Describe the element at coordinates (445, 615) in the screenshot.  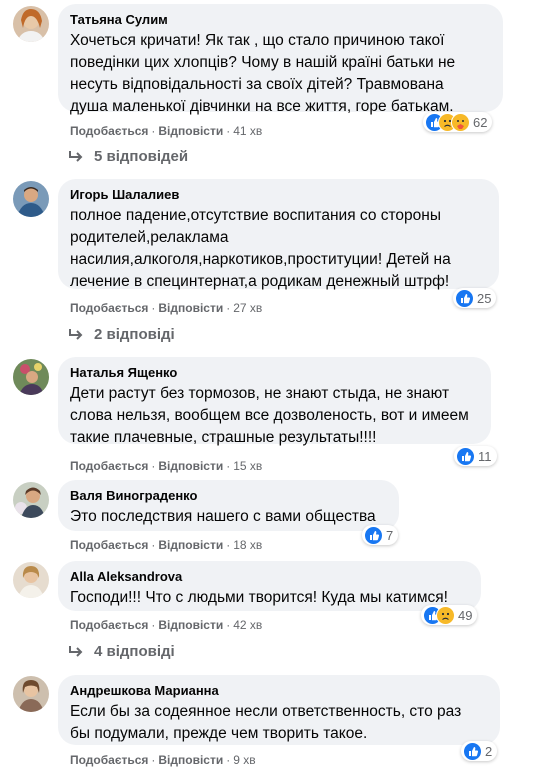
I see `sad-icon` at that location.